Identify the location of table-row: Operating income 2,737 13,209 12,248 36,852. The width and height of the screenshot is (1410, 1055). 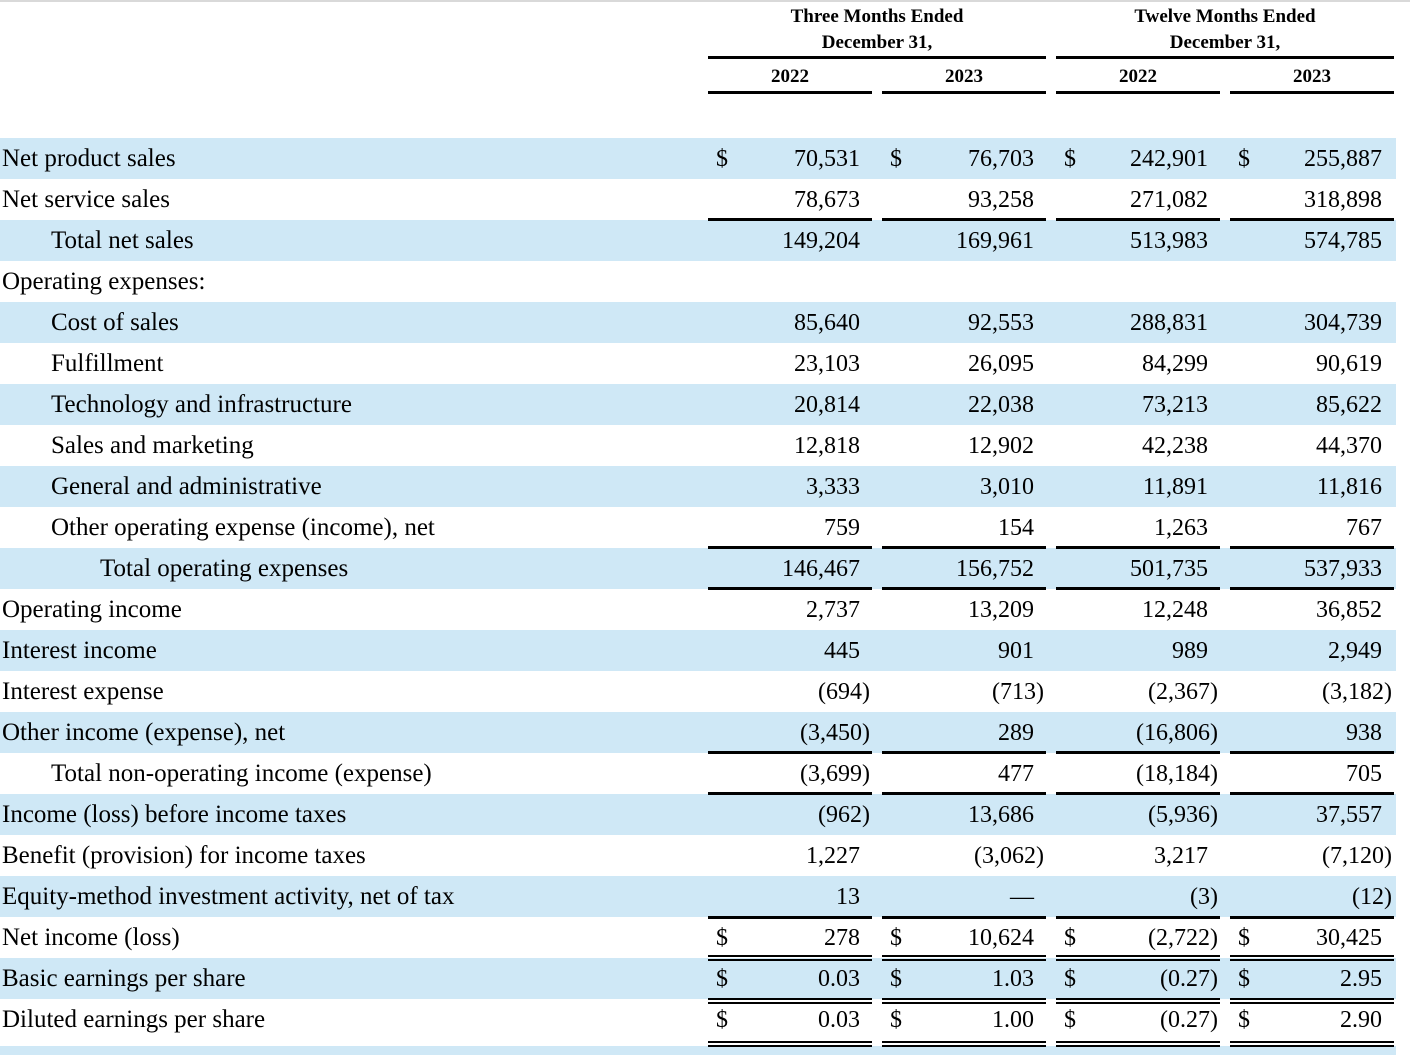
(698, 609).